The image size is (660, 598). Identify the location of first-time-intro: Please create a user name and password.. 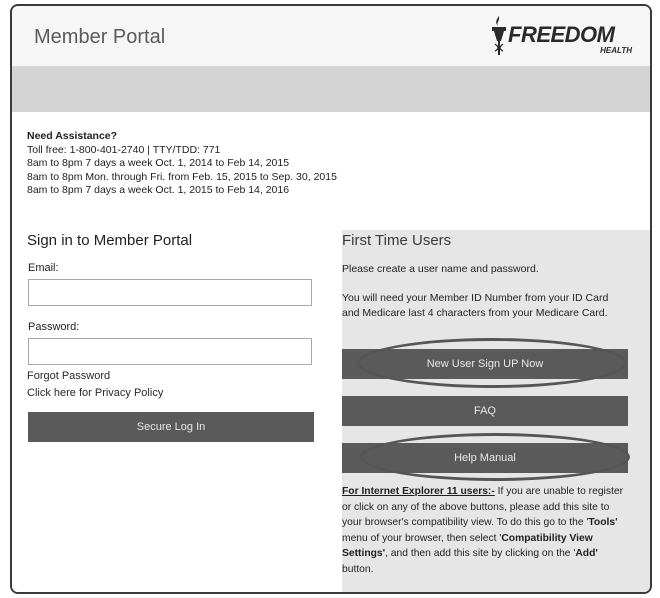
(440, 269).